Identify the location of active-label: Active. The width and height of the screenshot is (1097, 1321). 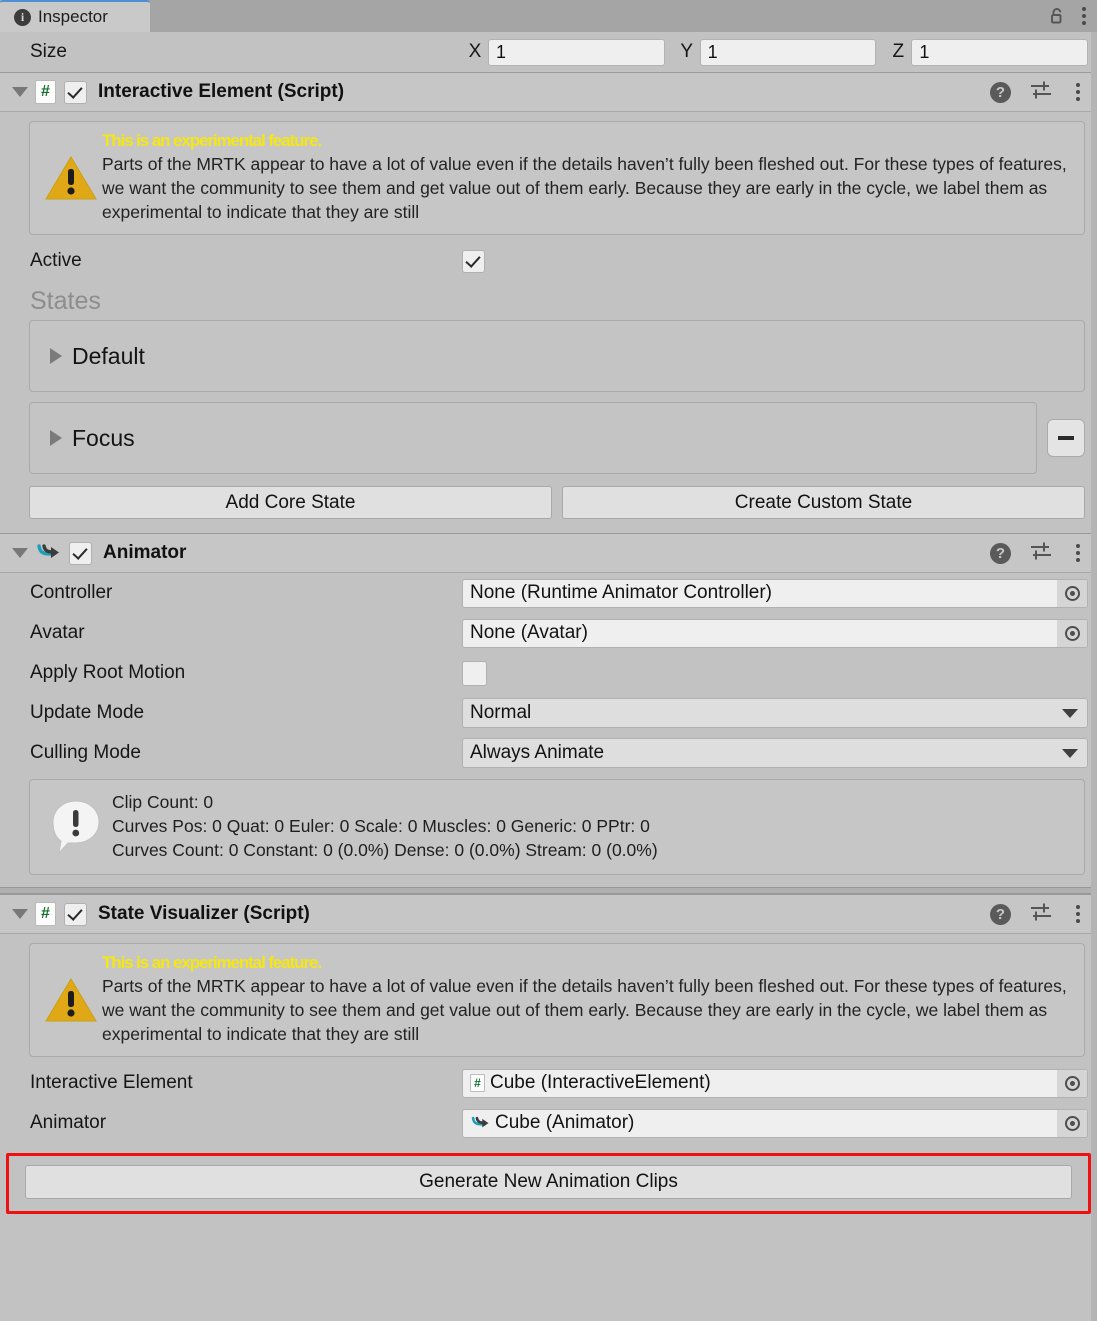
(56, 260).